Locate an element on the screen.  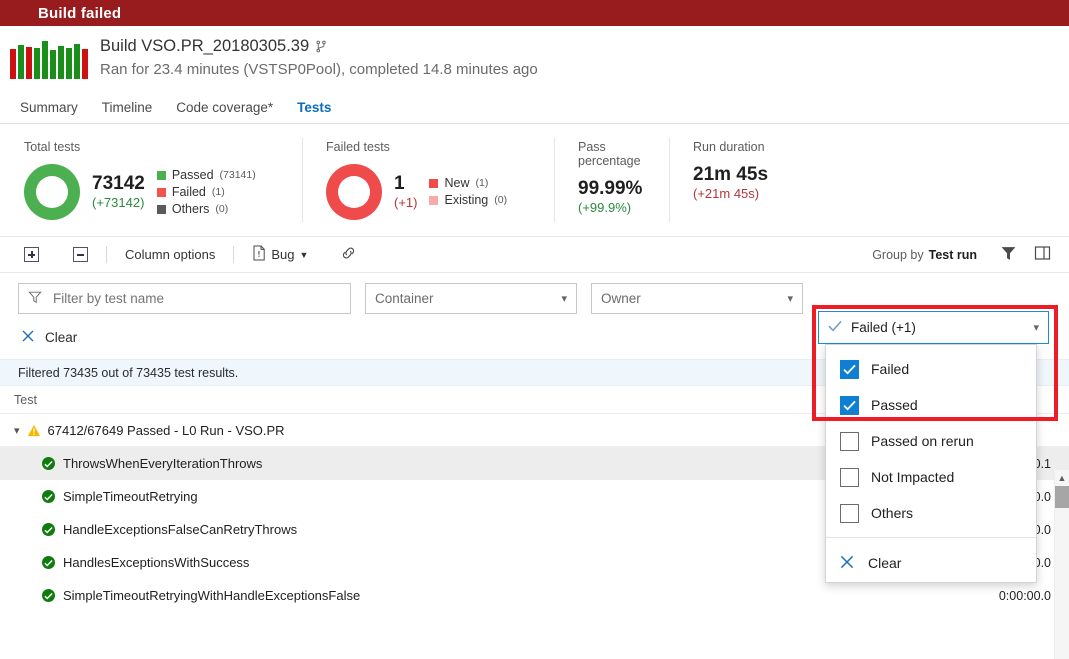
legend-item: New (1) is located at coordinates (468, 183).